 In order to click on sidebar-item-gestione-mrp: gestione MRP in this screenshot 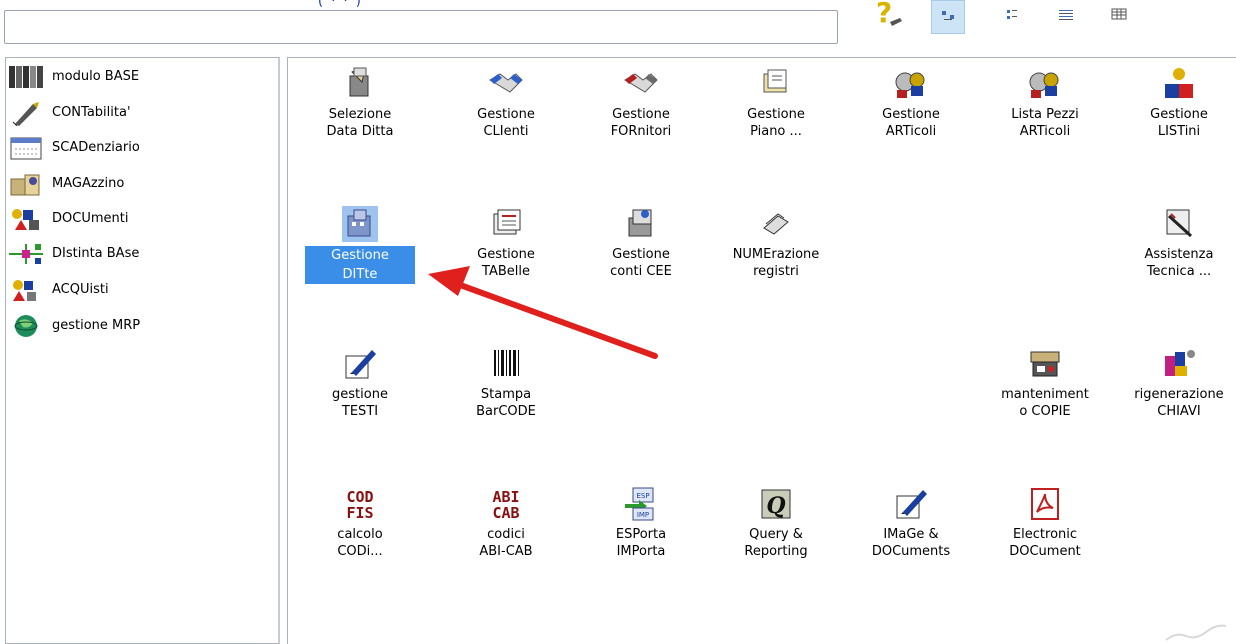, I will do `click(141, 326)`.